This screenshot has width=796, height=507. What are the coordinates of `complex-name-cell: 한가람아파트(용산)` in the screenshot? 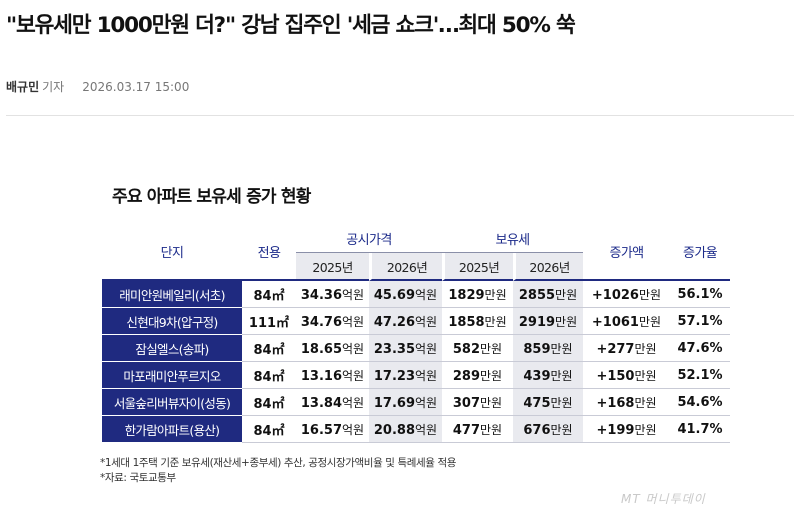 It's located at (172, 429).